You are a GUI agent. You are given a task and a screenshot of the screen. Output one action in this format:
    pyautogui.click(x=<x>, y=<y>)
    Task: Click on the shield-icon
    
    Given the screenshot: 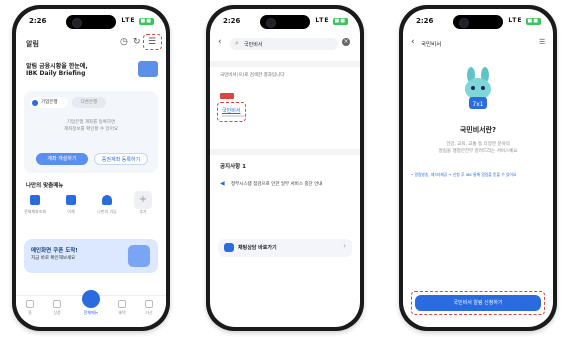 What is the action you would take?
    pyautogui.click(x=107, y=200)
    